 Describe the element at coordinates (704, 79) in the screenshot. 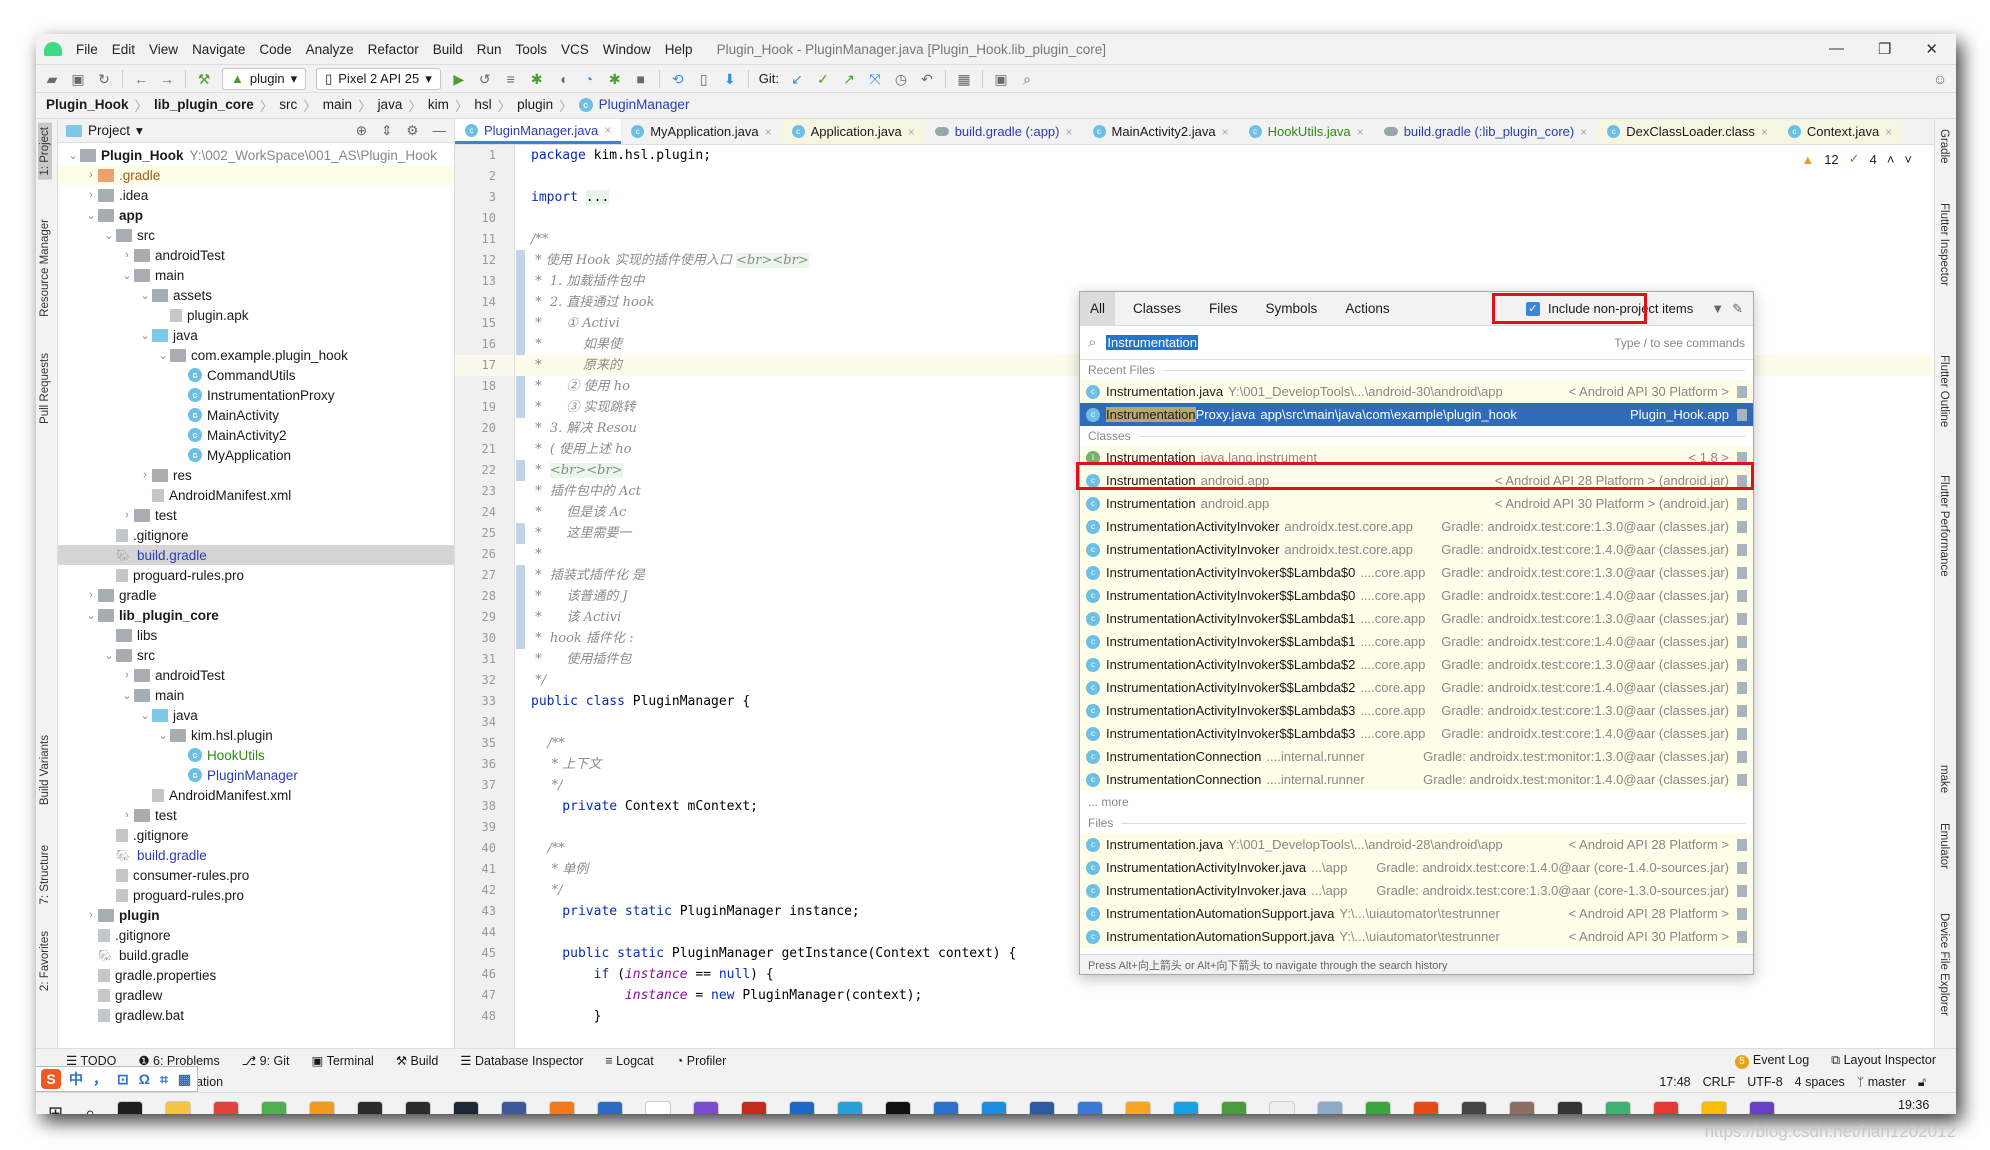

I see `avd-manager-icon: ▯` at that location.